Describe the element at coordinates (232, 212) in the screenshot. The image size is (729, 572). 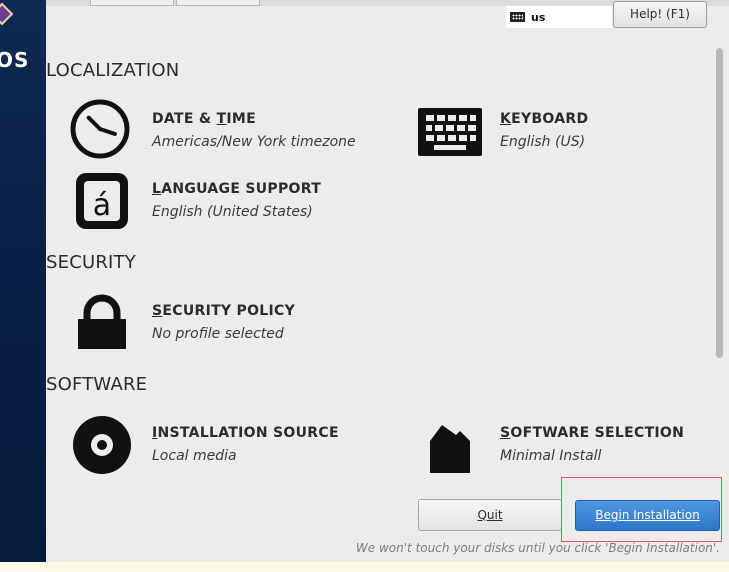
I see `spoke-language-support-status: English (United States)` at that location.